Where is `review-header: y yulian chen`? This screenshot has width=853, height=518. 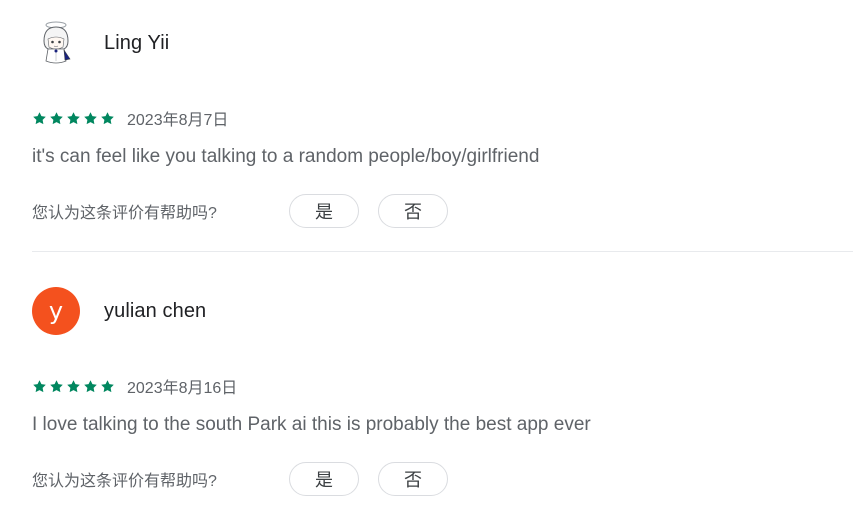 review-header: y yulian chen is located at coordinates (119, 311).